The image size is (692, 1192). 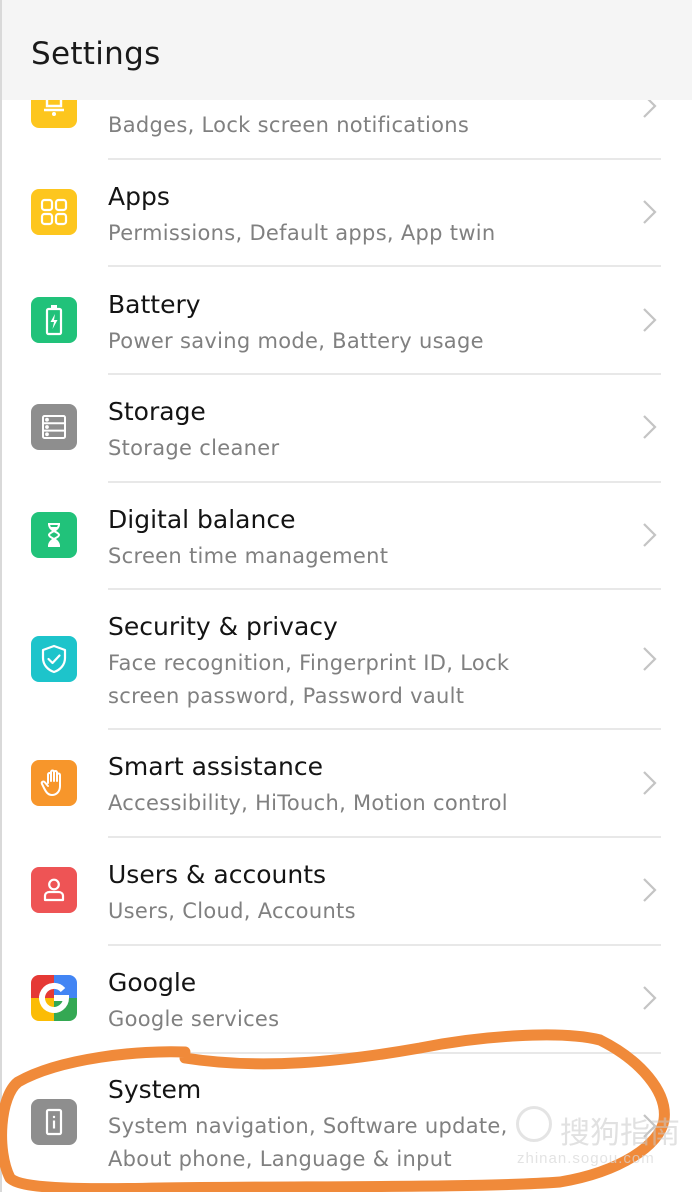 What do you see at coordinates (586, 1158) in the screenshot?
I see `watermark-url: zhinan.sogou.com` at bounding box center [586, 1158].